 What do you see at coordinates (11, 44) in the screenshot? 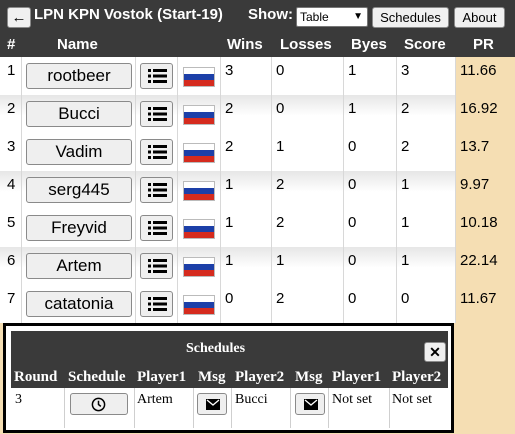
I see `col-header-number: #` at bounding box center [11, 44].